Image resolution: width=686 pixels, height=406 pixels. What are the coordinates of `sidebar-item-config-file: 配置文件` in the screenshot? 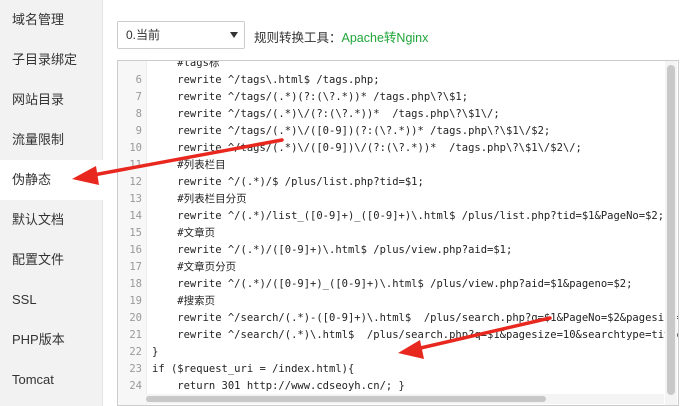 It's located at (51, 260).